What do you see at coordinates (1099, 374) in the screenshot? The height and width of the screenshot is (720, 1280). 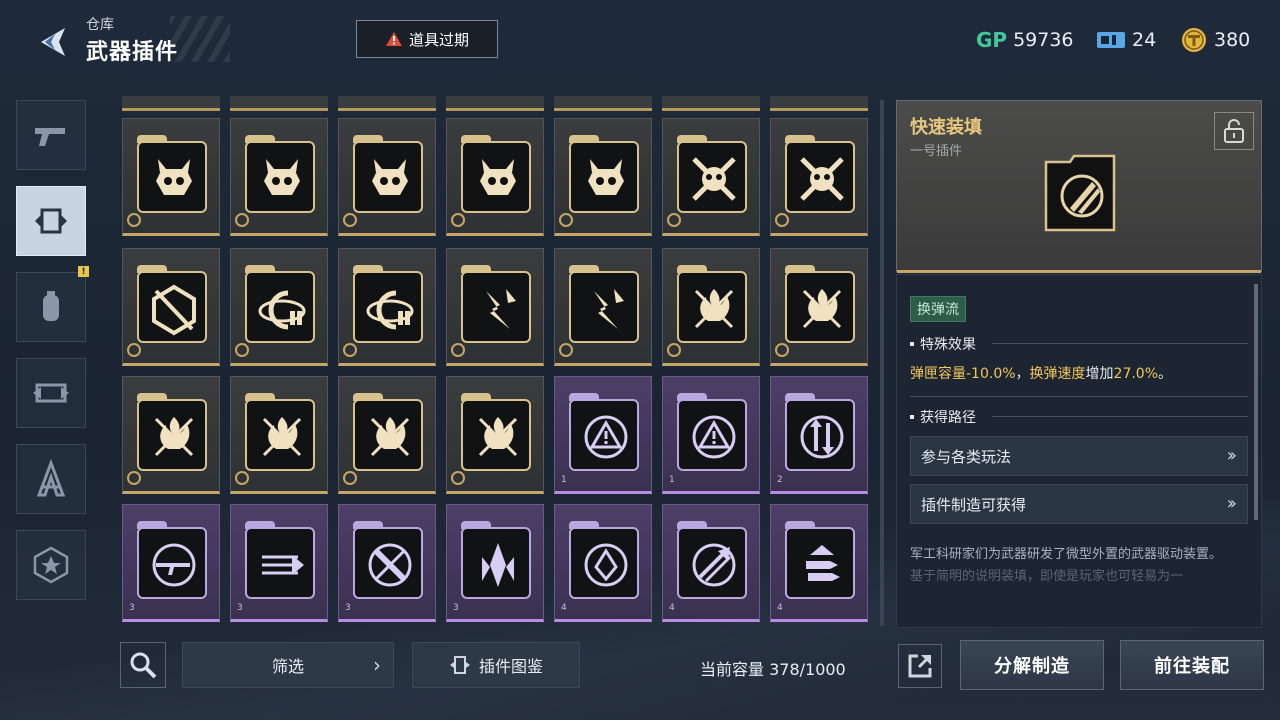 I see `stat-verb: 增加` at bounding box center [1099, 374].